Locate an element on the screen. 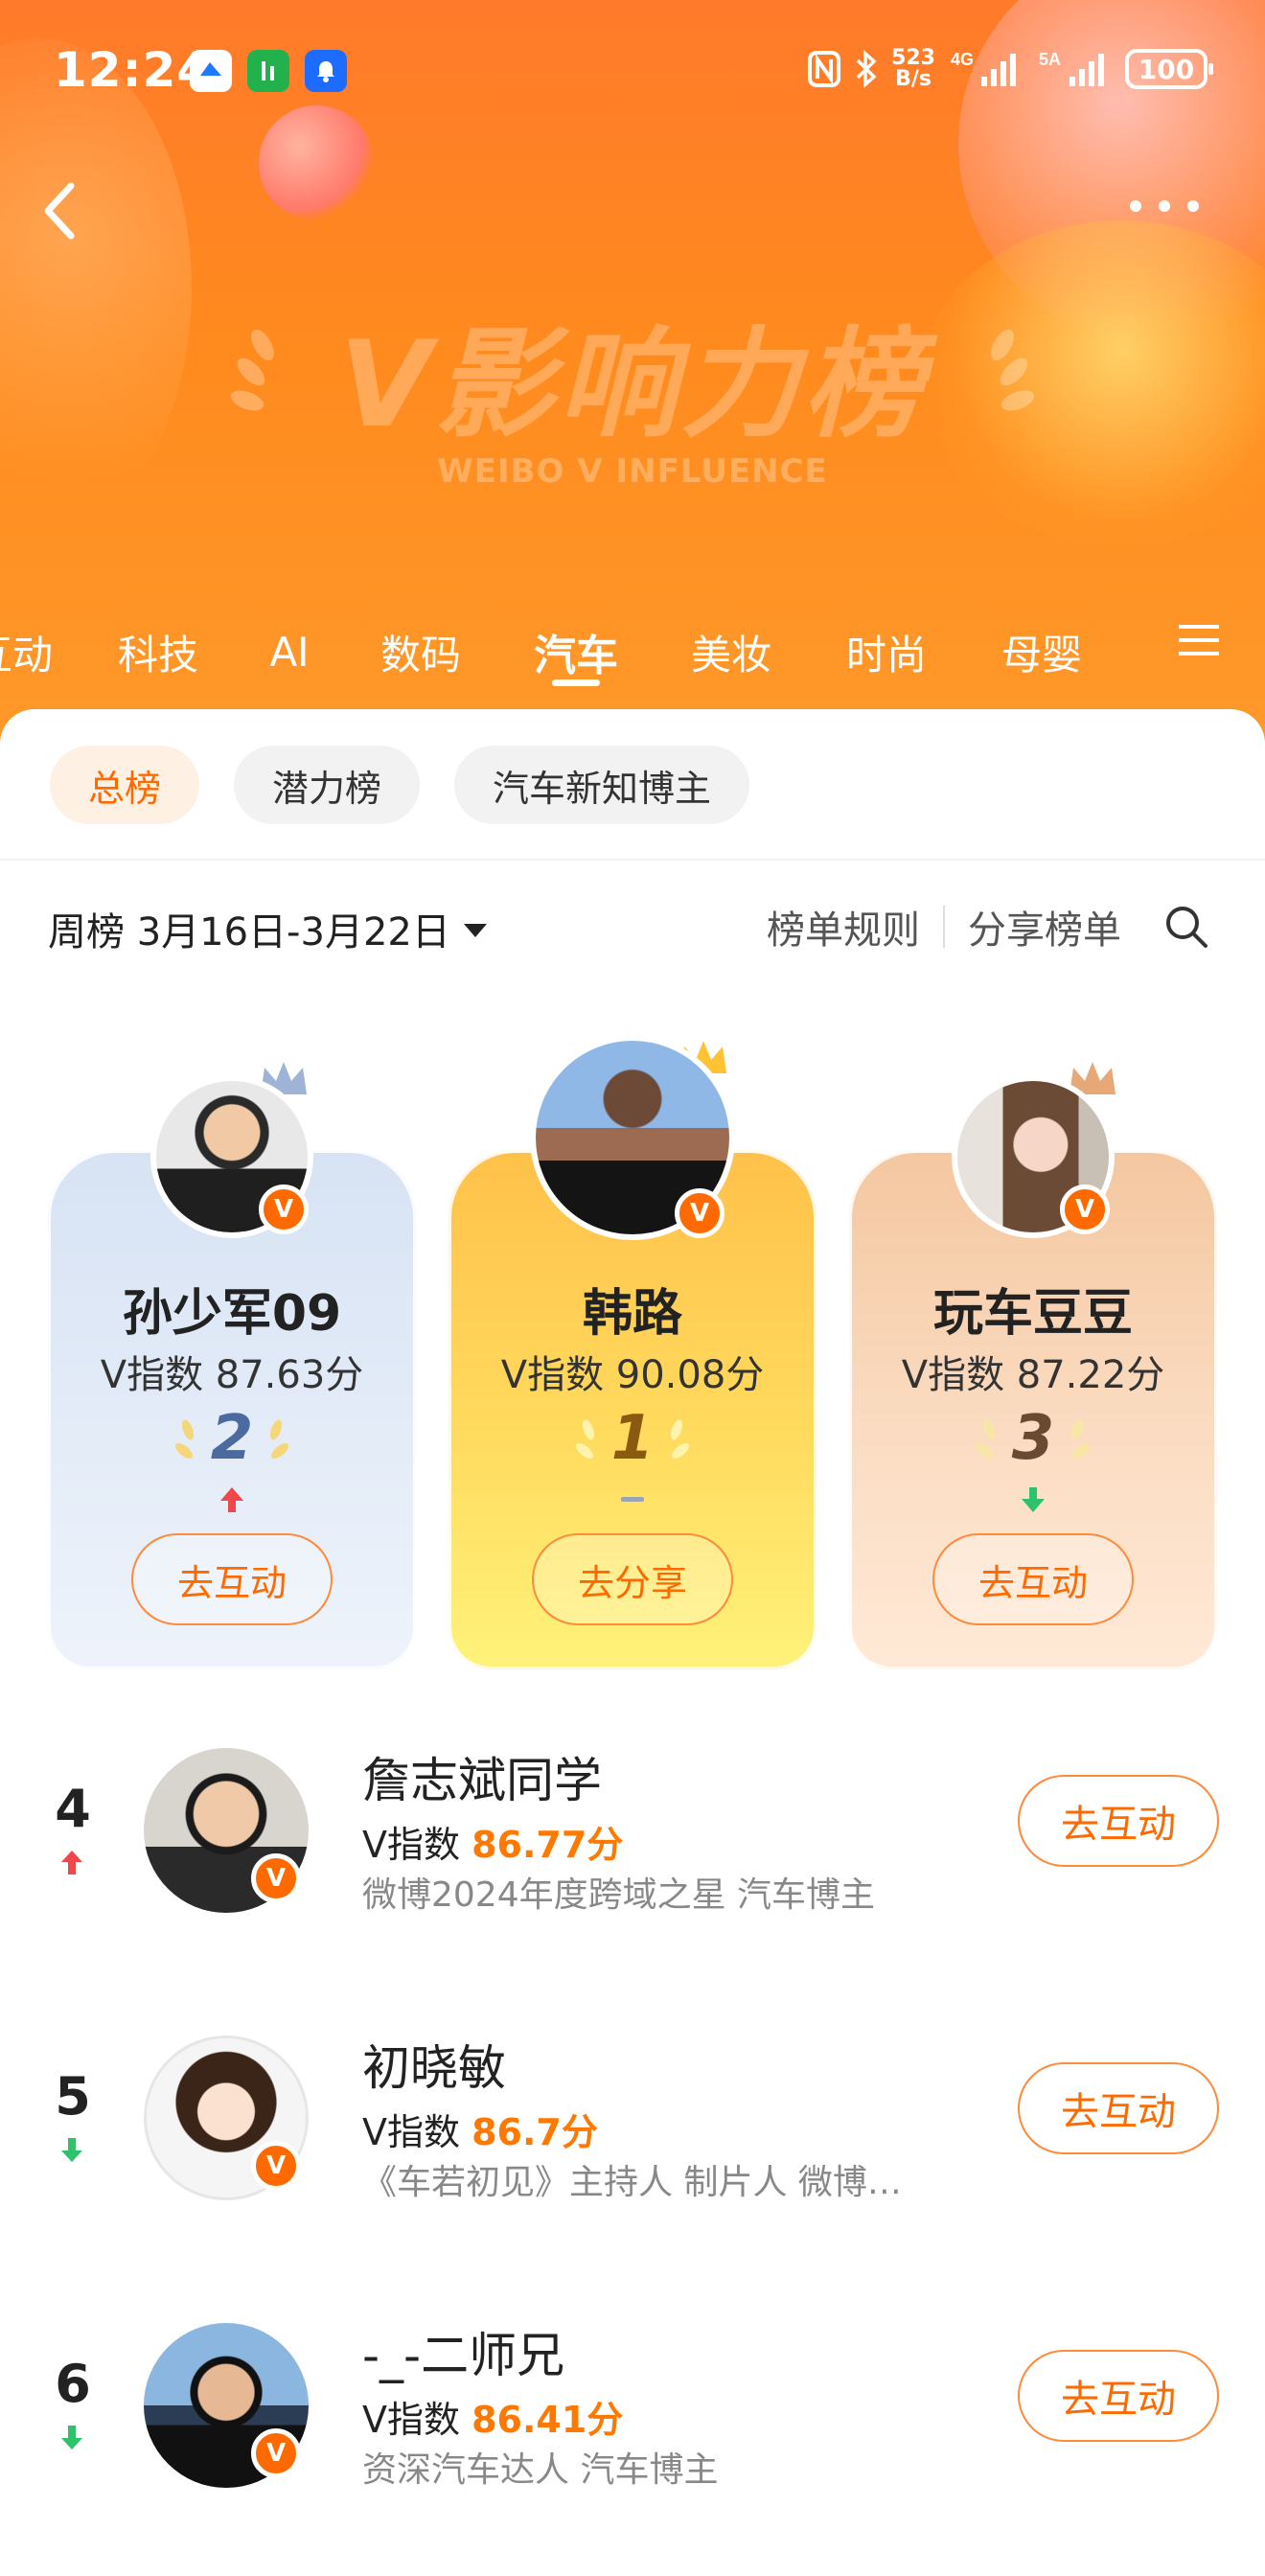 The width and height of the screenshot is (1265, 2576). podium-rank: 2 is located at coordinates (232, 1438).